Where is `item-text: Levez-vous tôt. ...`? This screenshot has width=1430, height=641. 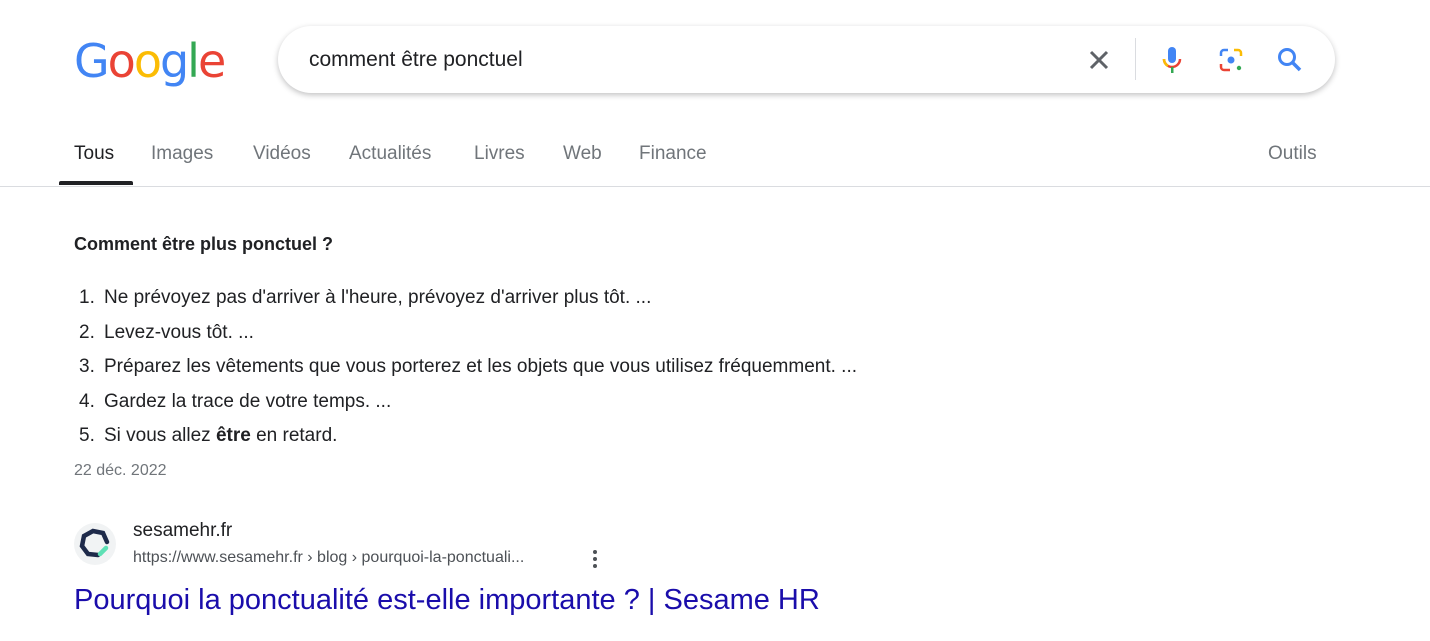 item-text: Levez-vous tôt. ... is located at coordinates (179, 332).